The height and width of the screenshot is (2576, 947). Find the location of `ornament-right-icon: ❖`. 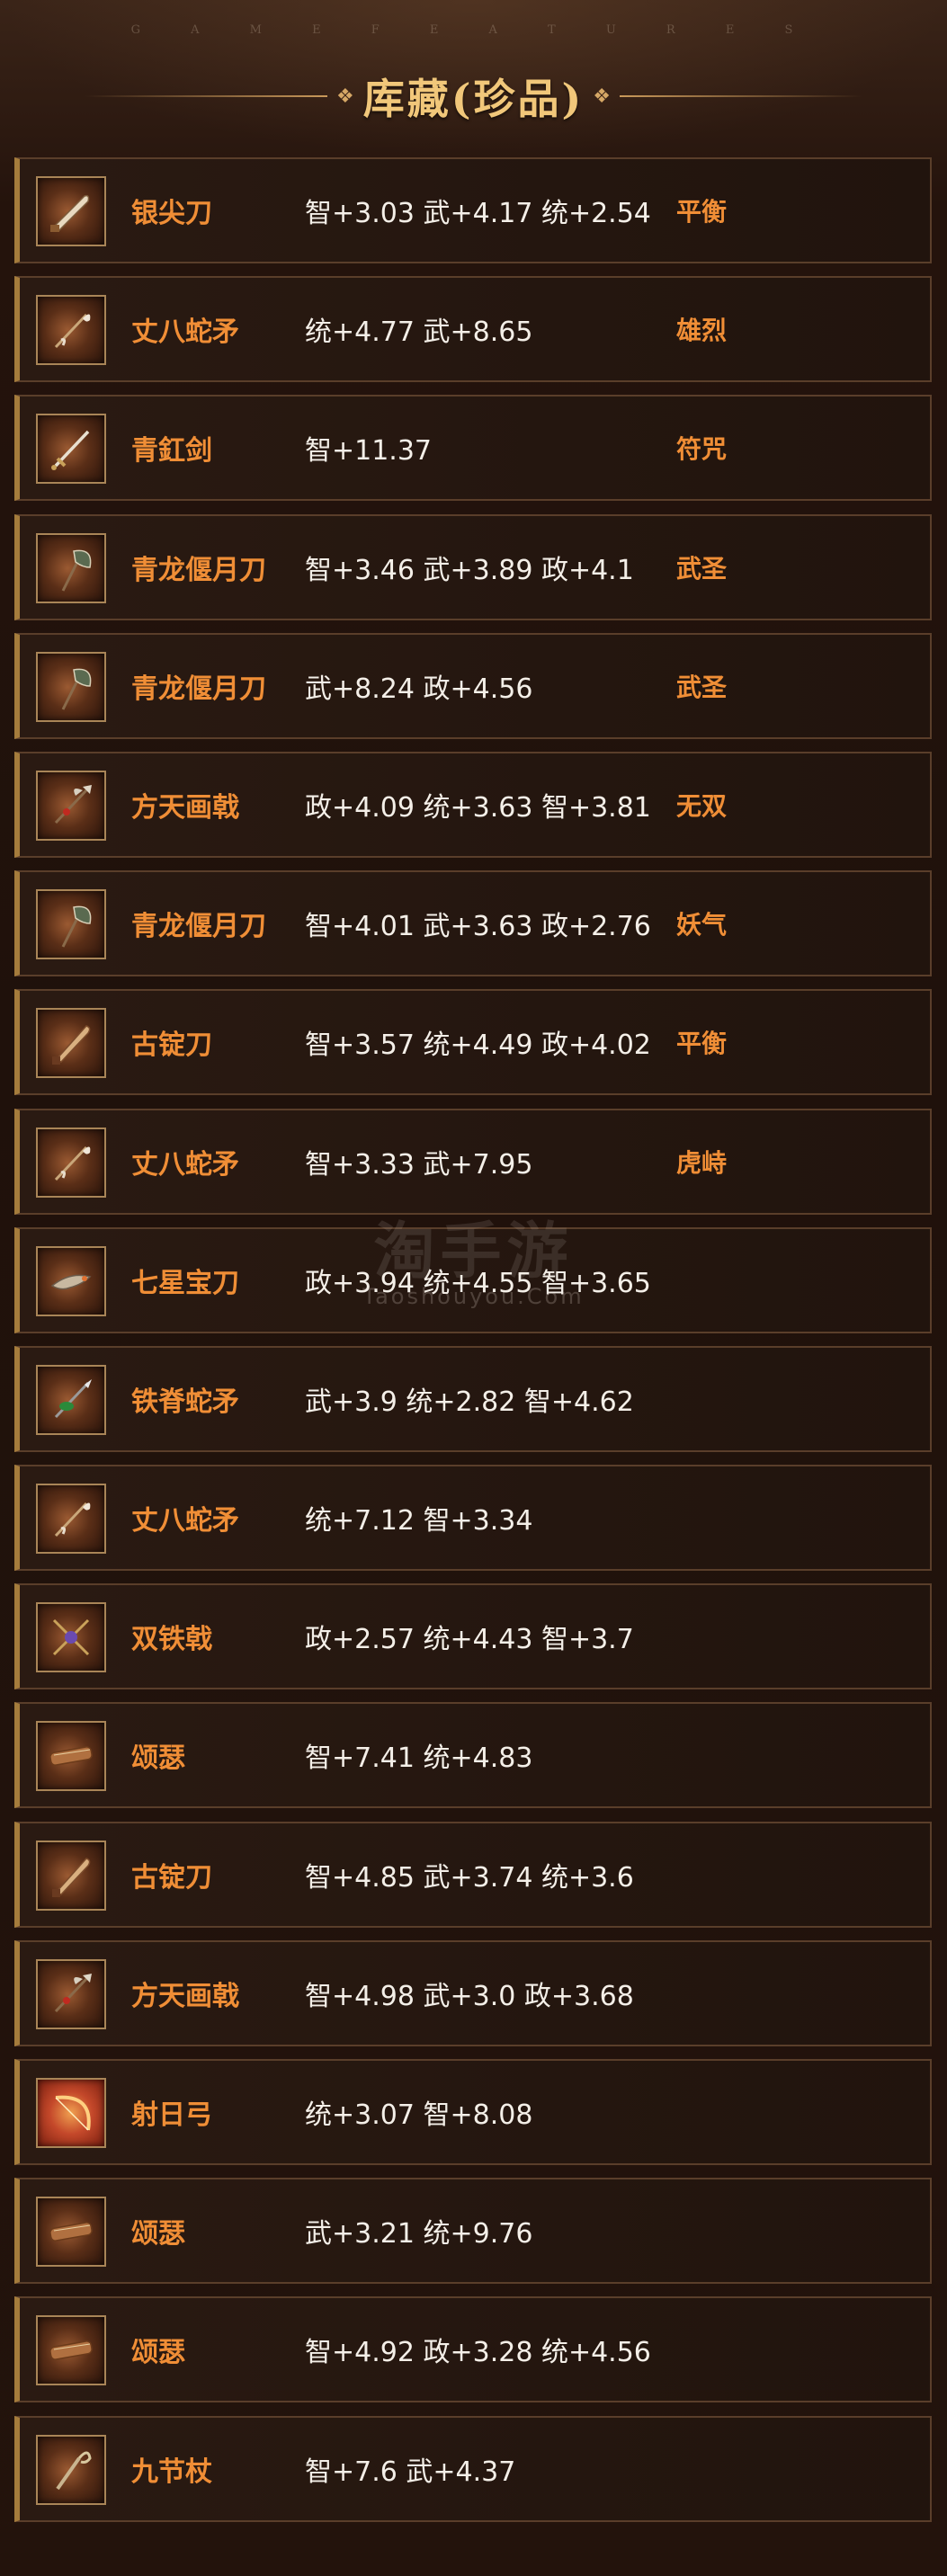

ornament-right-icon: ❖ is located at coordinates (602, 97).